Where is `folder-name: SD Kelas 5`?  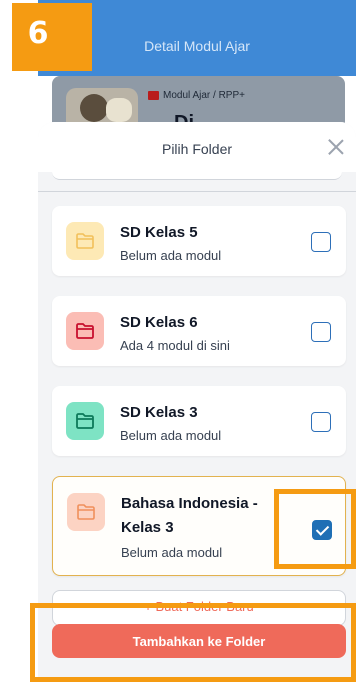 folder-name: SD Kelas 5 is located at coordinates (159, 232).